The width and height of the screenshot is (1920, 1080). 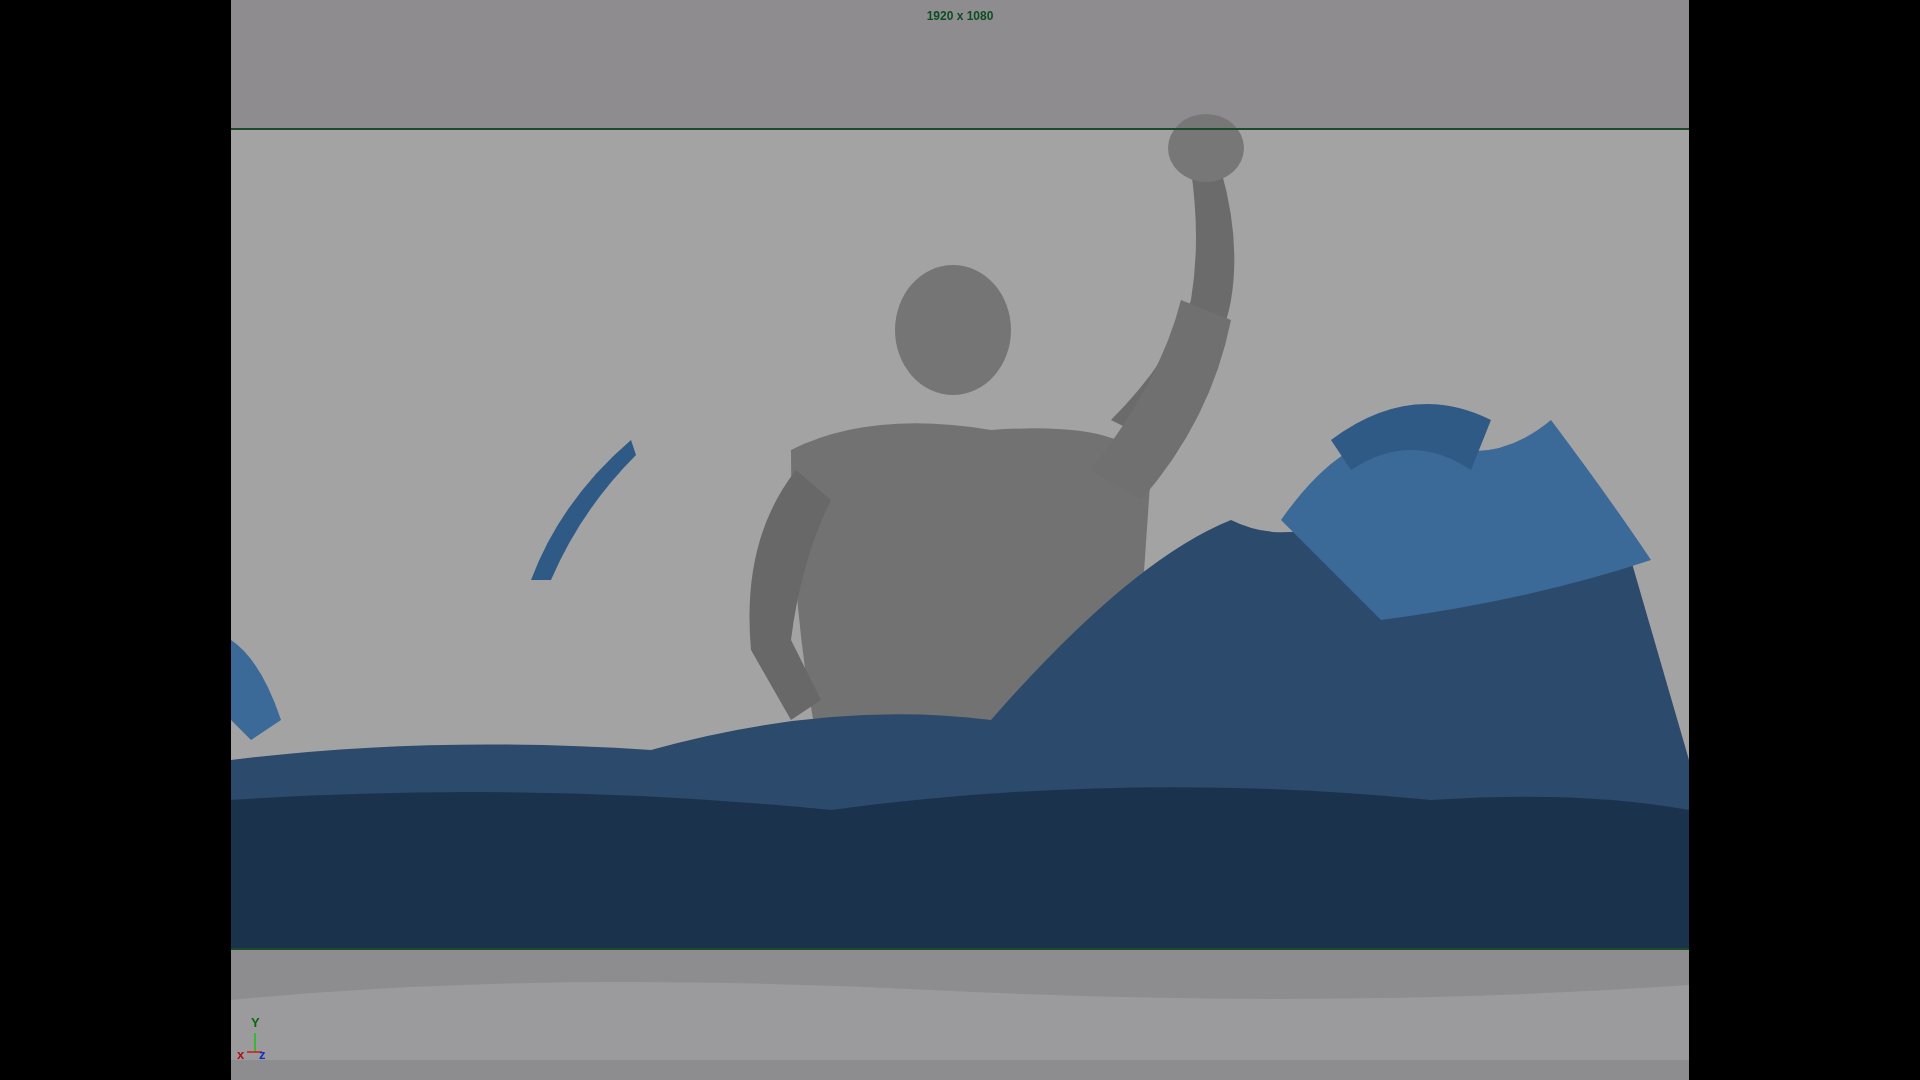 I want to click on resolution-label: 1920 x 1080, so click(x=960, y=16).